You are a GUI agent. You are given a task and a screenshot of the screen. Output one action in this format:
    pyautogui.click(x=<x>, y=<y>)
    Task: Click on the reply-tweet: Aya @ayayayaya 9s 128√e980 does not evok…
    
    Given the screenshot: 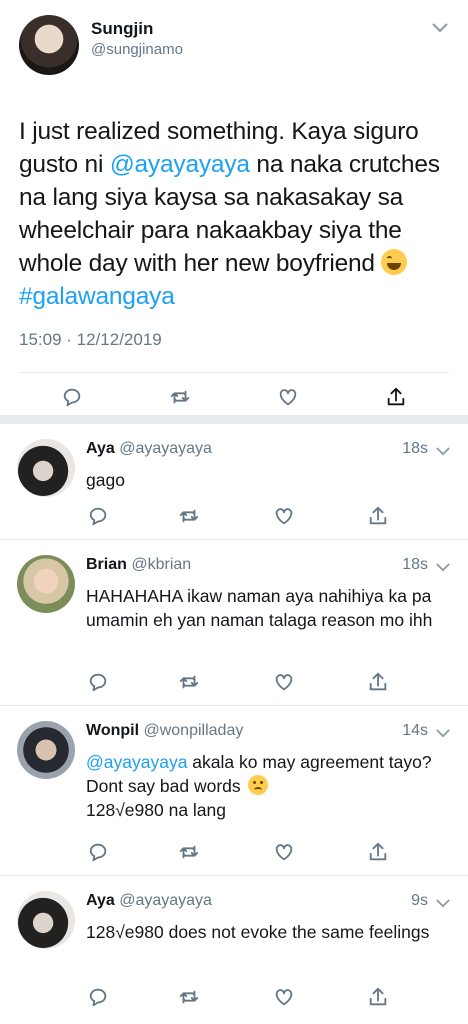 What is the action you would take?
    pyautogui.click(x=234, y=950)
    